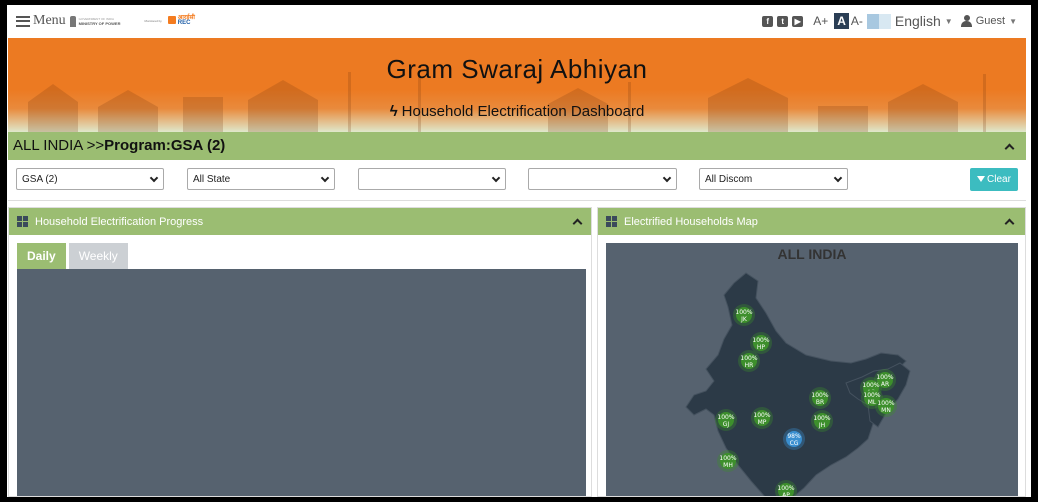 The height and width of the screenshot is (502, 1038). I want to click on marker-state-code: AR, so click(885, 384).